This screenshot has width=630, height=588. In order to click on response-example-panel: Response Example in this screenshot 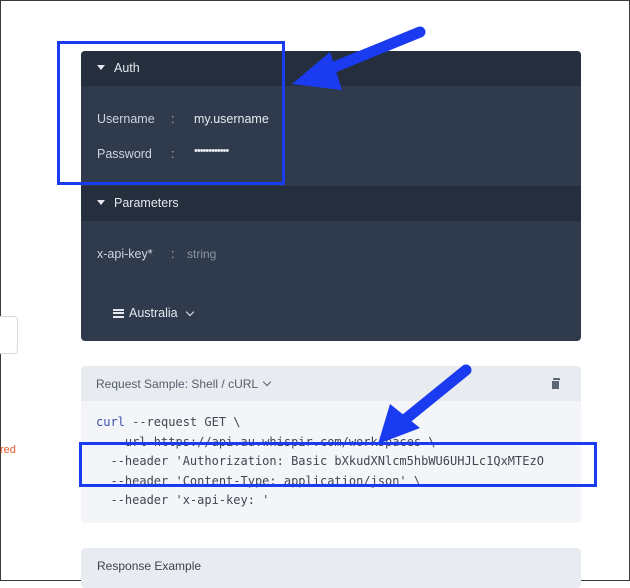, I will do `click(331, 568)`.